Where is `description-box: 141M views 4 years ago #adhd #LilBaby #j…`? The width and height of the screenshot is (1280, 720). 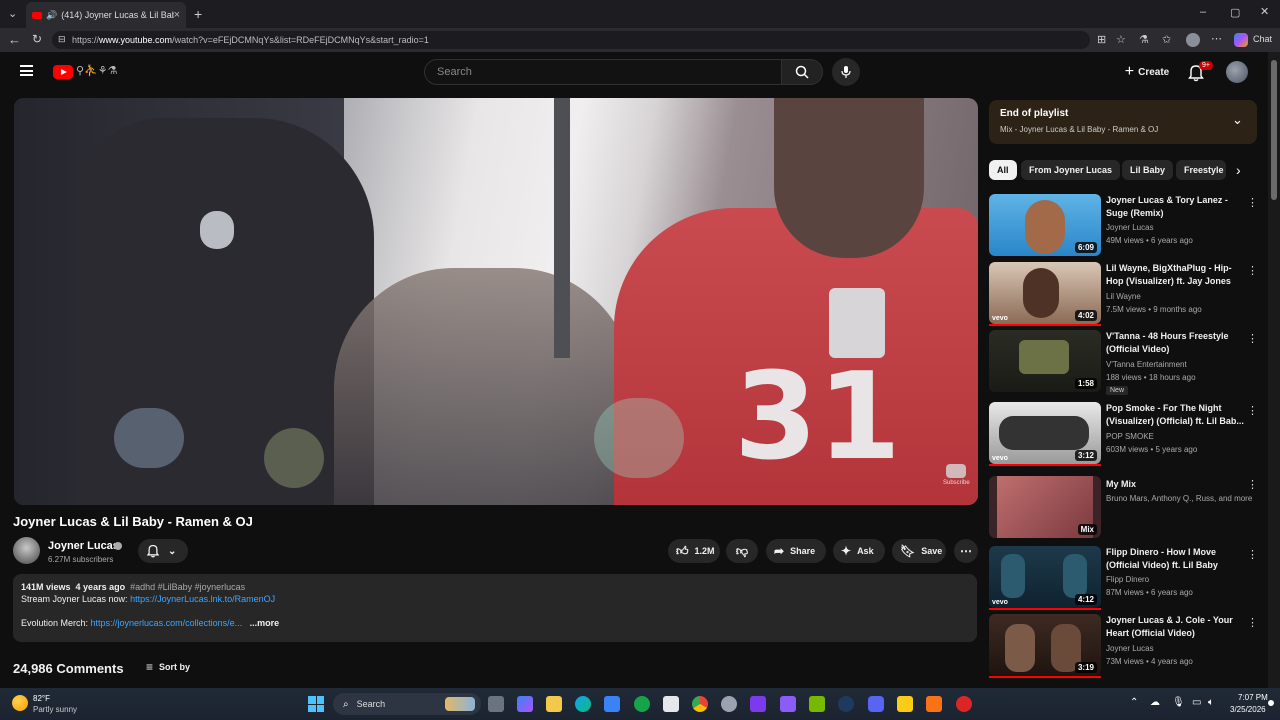 description-box: 141M views 4 years ago #adhd #LilBaby #j… is located at coordinates (495, 608).